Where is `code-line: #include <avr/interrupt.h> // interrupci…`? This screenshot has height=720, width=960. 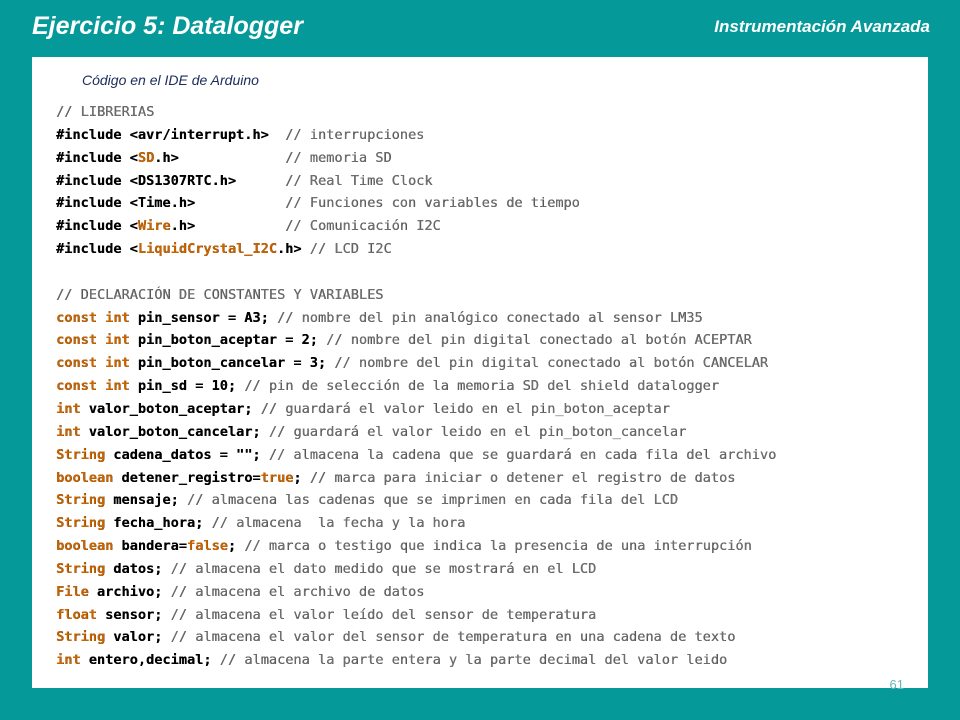
code-line: #include <avr/interrupt.h> // interrupci… is located at coordinates (416, 135).